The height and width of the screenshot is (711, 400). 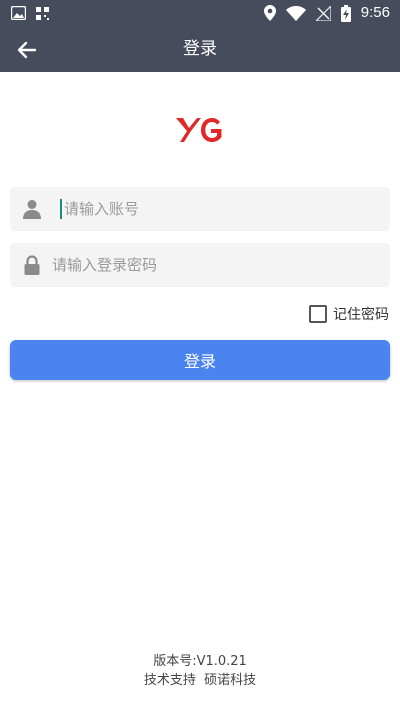 I want to click on status-bar: 9:56, so click(x=200, y=13).